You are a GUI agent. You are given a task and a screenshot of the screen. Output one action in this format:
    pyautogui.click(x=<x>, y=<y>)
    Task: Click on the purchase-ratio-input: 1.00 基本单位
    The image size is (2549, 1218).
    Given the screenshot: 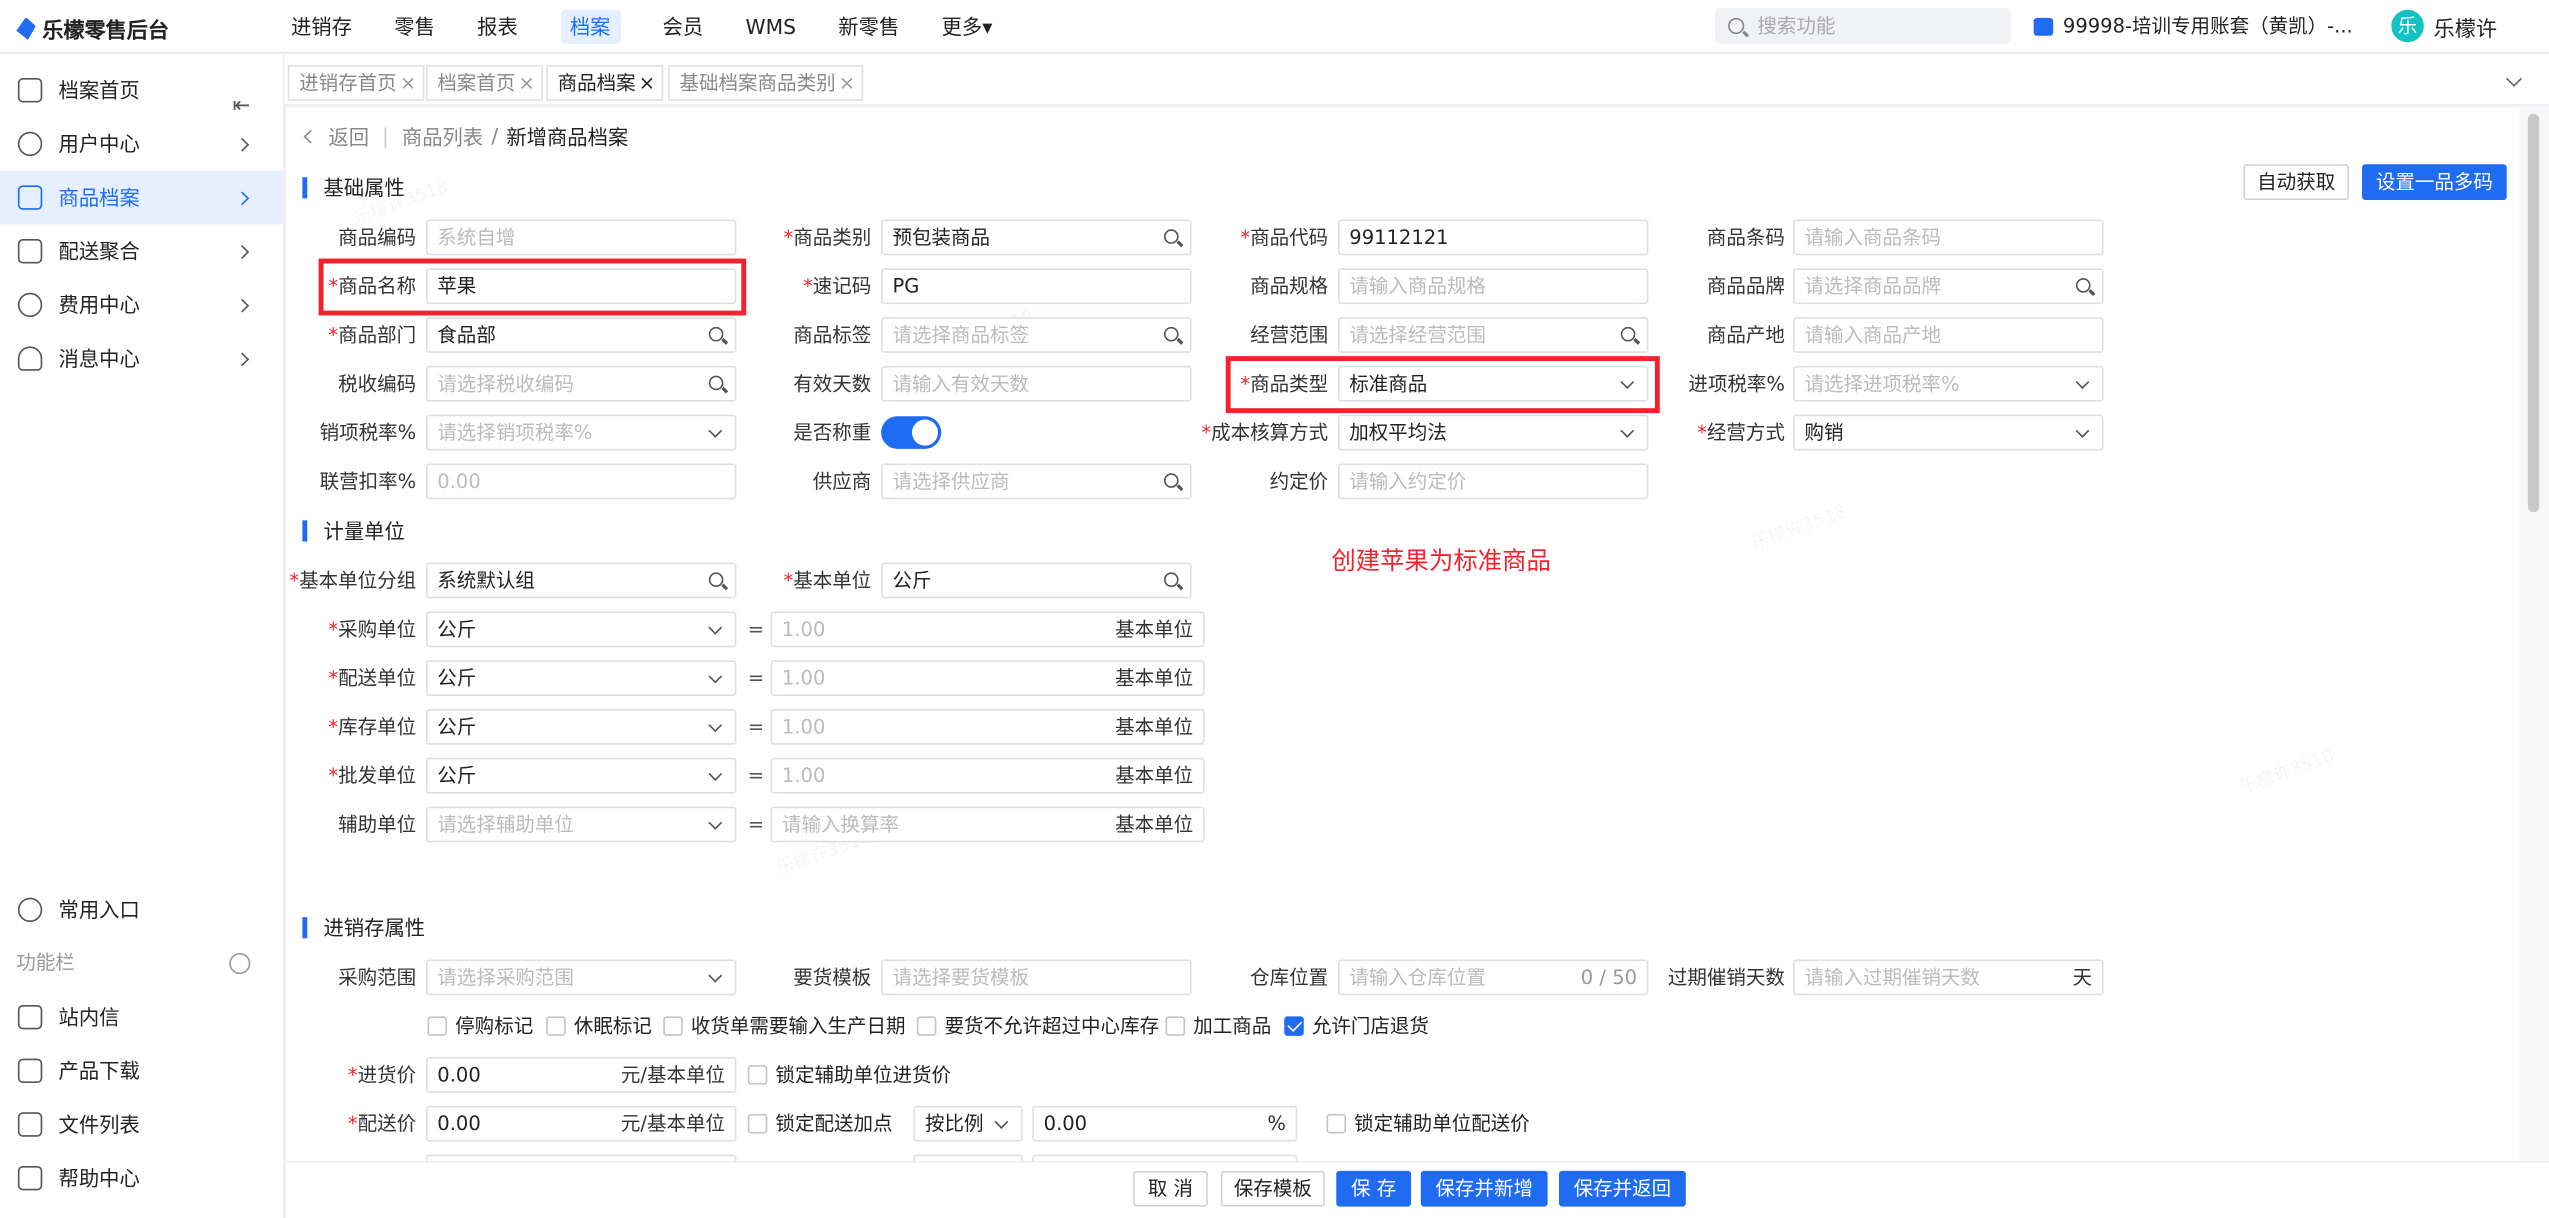 What is the action you would take?
    pyautogui.click(x=987, y=629)
    